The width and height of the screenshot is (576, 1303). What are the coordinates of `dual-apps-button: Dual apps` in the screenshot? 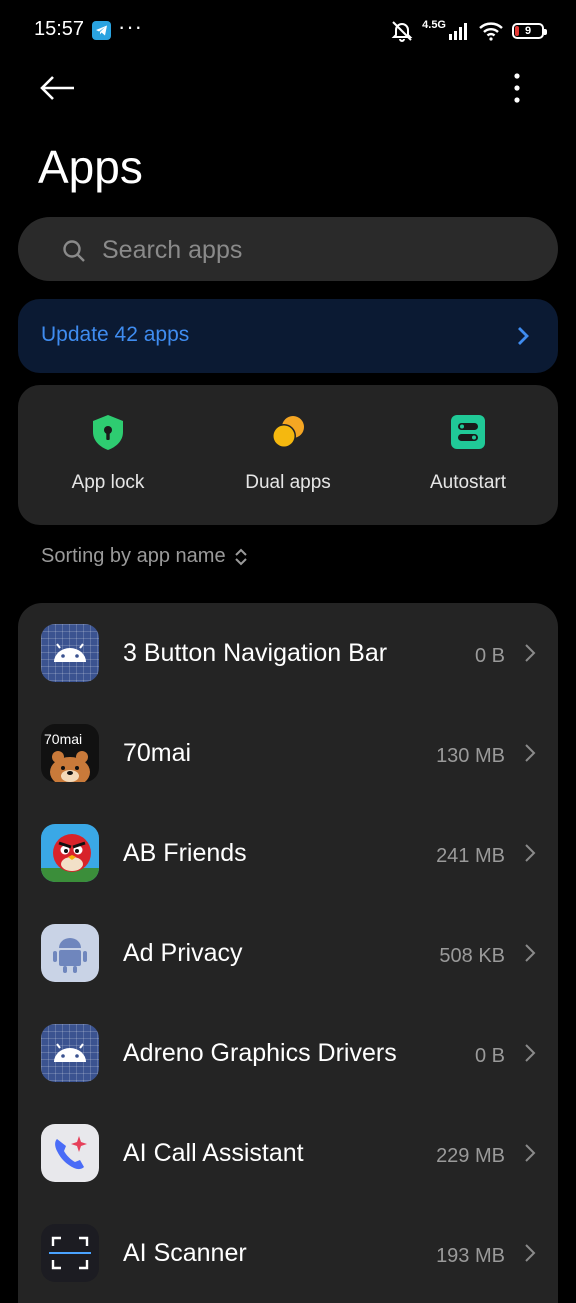 It's located at (288, 455).